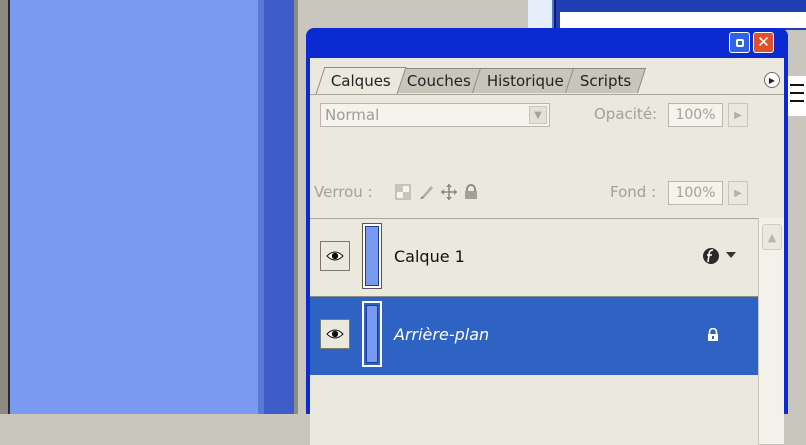 Image resolution: width=806 pixels, height=445 pixels. Describe the element at coordinates (633, 192) in the screenshot. I see `fill-label: Fond :` at that location.